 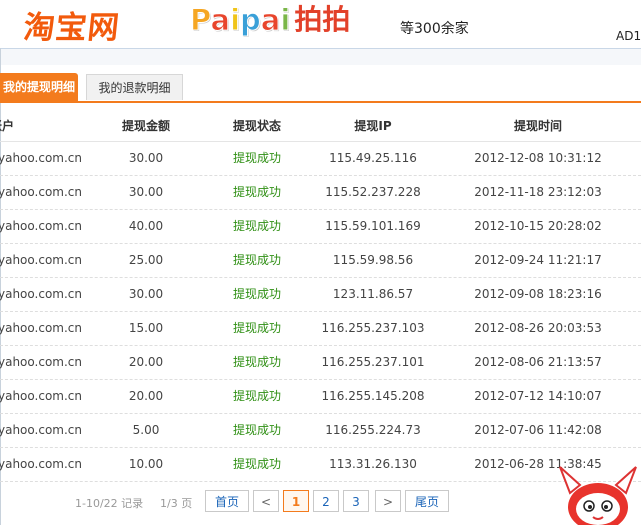 What do you see at coordinates (200, 20) in the screenshot?
I see `paipai-letter: P` at bounding box center [200, 20].